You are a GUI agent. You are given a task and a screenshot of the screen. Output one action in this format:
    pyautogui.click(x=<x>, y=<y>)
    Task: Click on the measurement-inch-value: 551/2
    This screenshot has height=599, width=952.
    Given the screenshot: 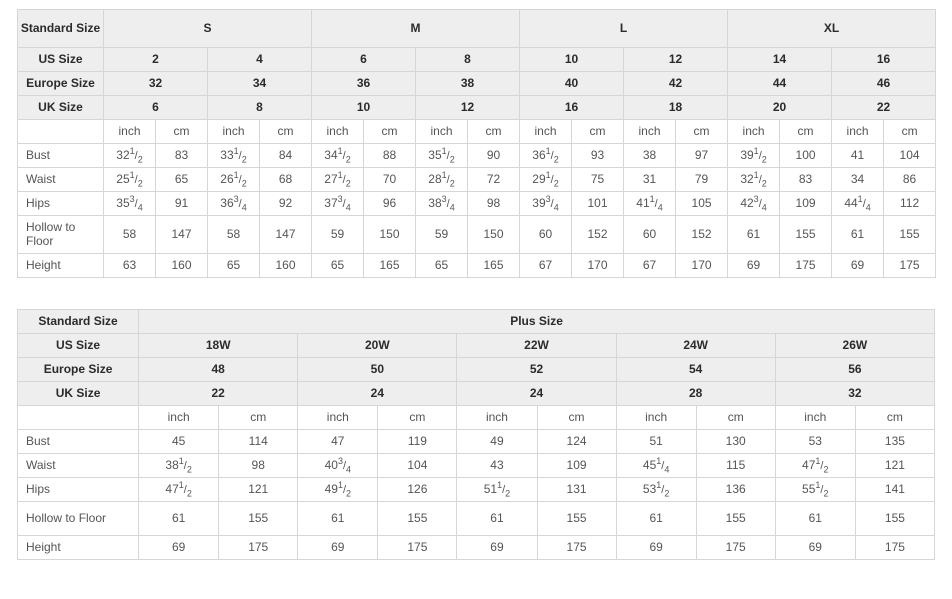 What is the action you would take?
    pyautogui.click(x=815, y=489)
    